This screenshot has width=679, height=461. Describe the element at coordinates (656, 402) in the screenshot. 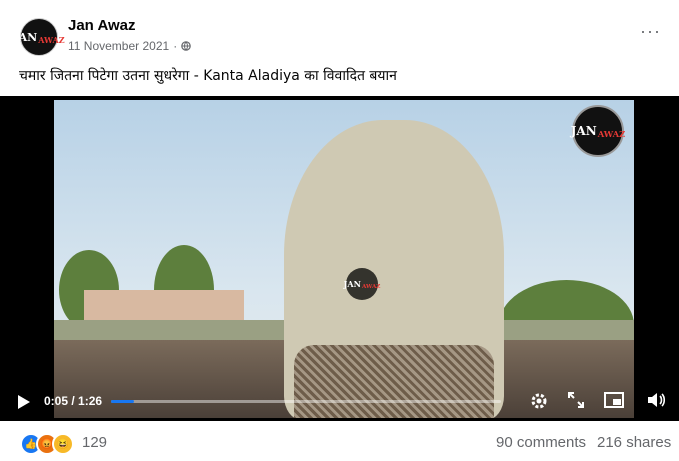

I see `volume-icon` at that location.